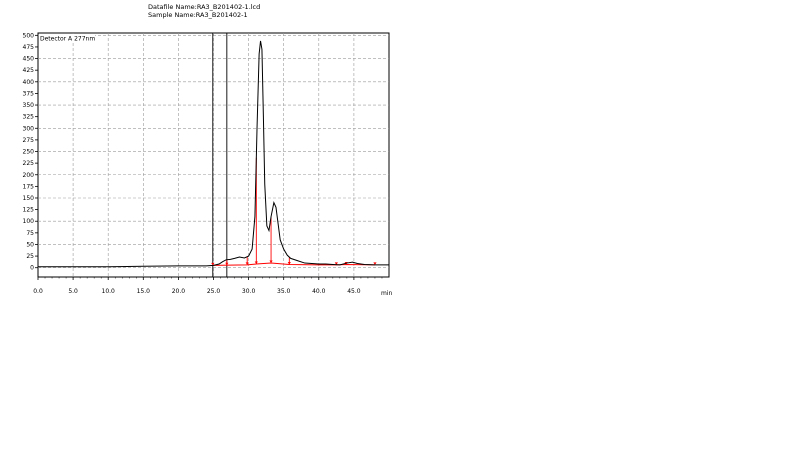 The image size is (800, 449). I want to click on x-tick-label: 20.0, so click(179, 291).